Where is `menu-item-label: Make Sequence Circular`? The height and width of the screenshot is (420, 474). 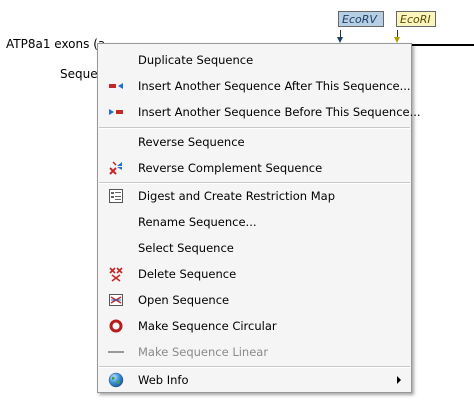 menu-item-label: Make Sequence Circular is located at coordinates (207, 326).